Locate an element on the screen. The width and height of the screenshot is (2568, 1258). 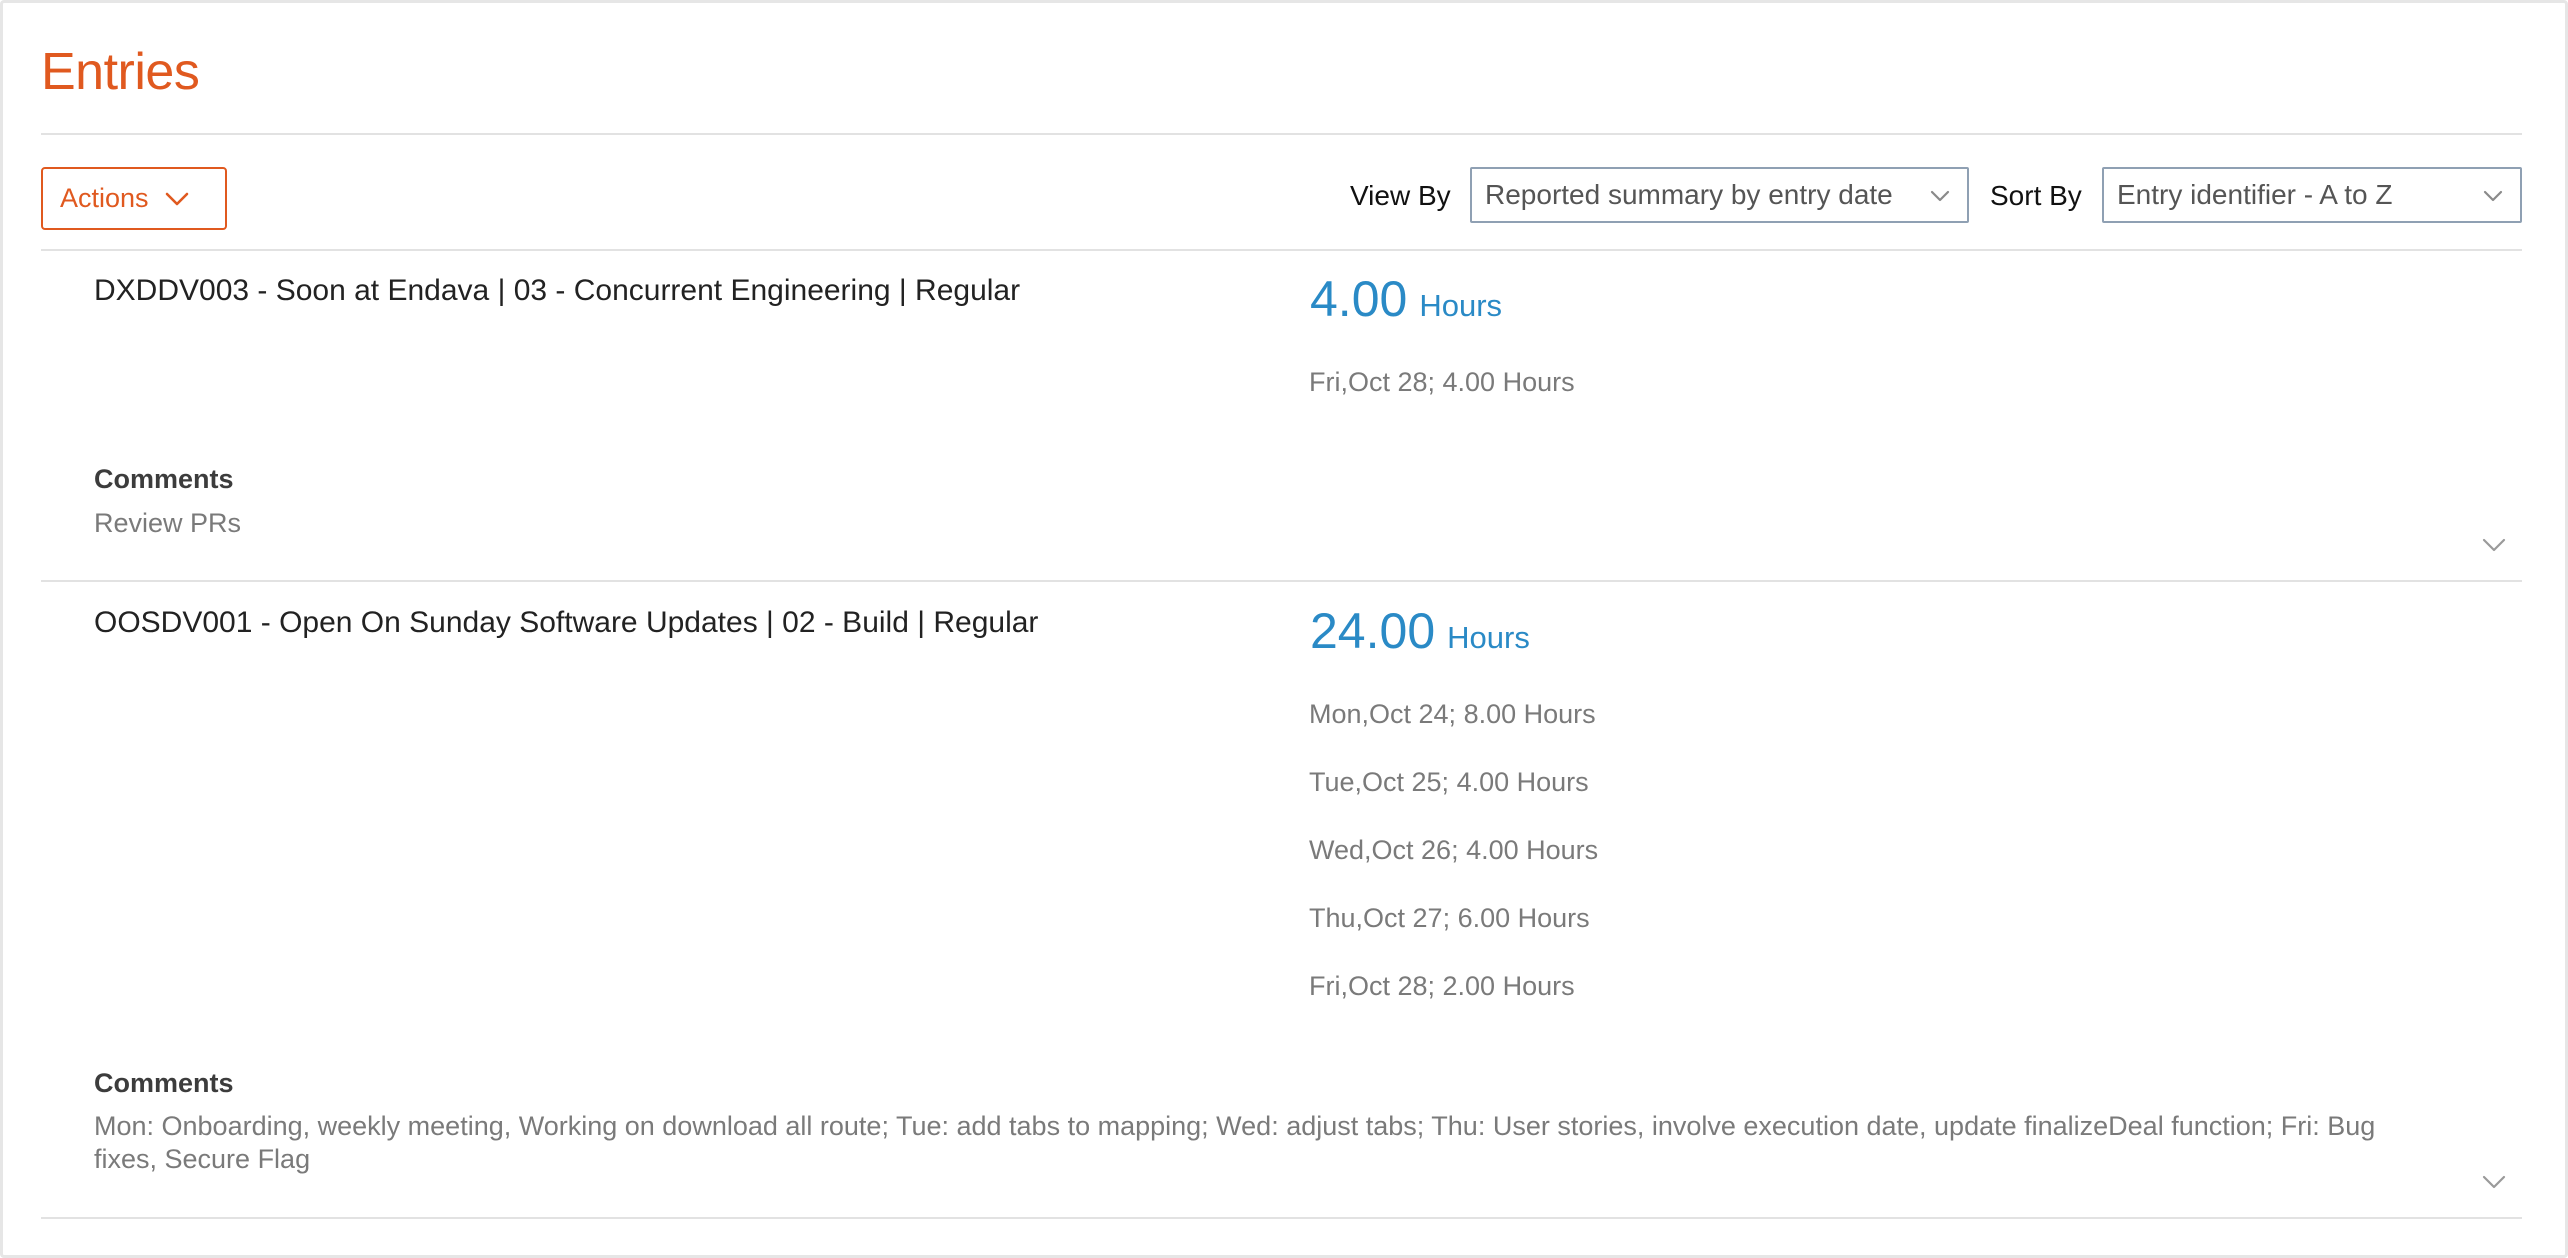
comments-text: Review PRs is located at coordinates (168, 523).